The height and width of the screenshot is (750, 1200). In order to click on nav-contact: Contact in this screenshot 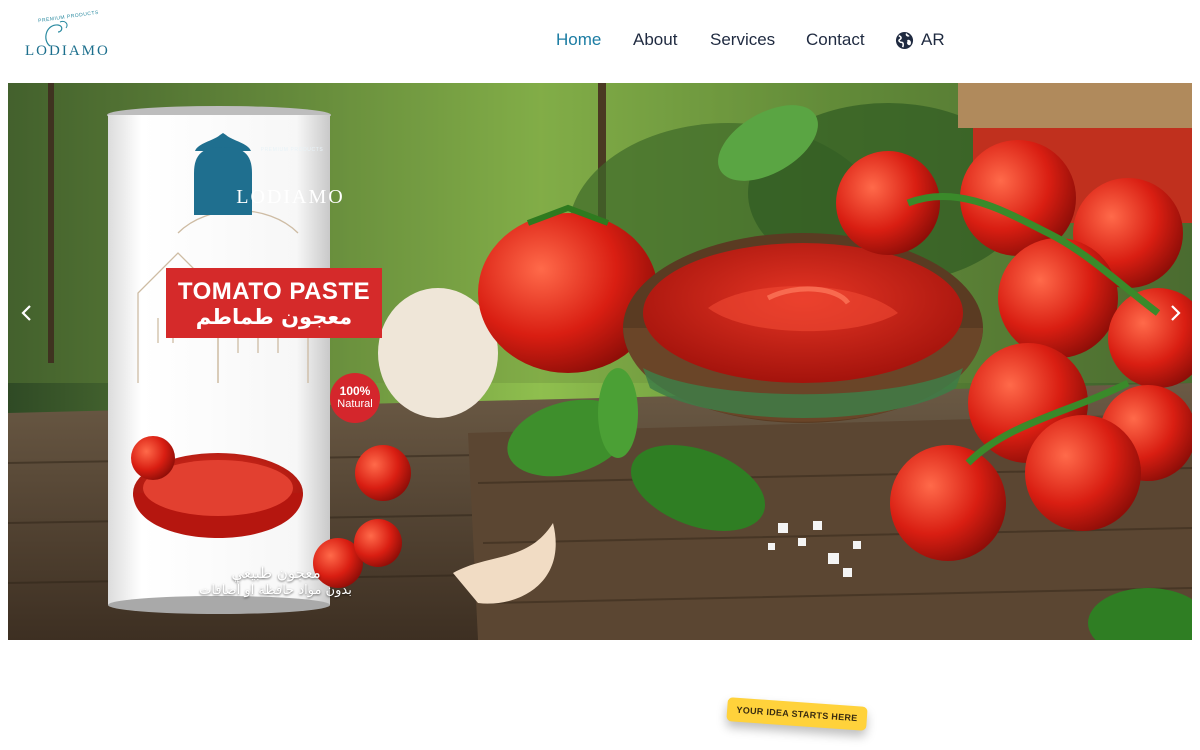, I will do `click(835, 40)`.